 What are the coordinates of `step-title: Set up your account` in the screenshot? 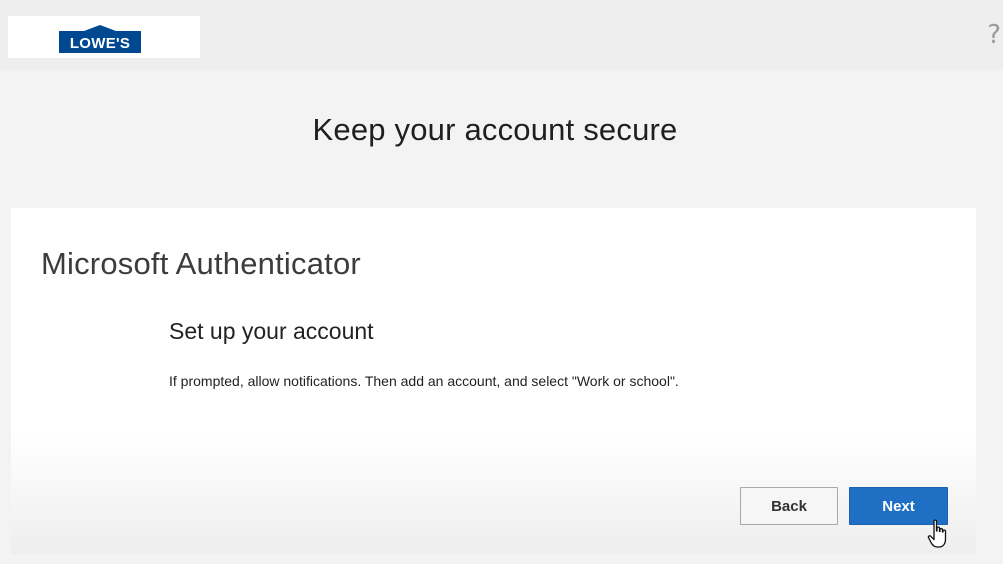 It's located at (271, 331).